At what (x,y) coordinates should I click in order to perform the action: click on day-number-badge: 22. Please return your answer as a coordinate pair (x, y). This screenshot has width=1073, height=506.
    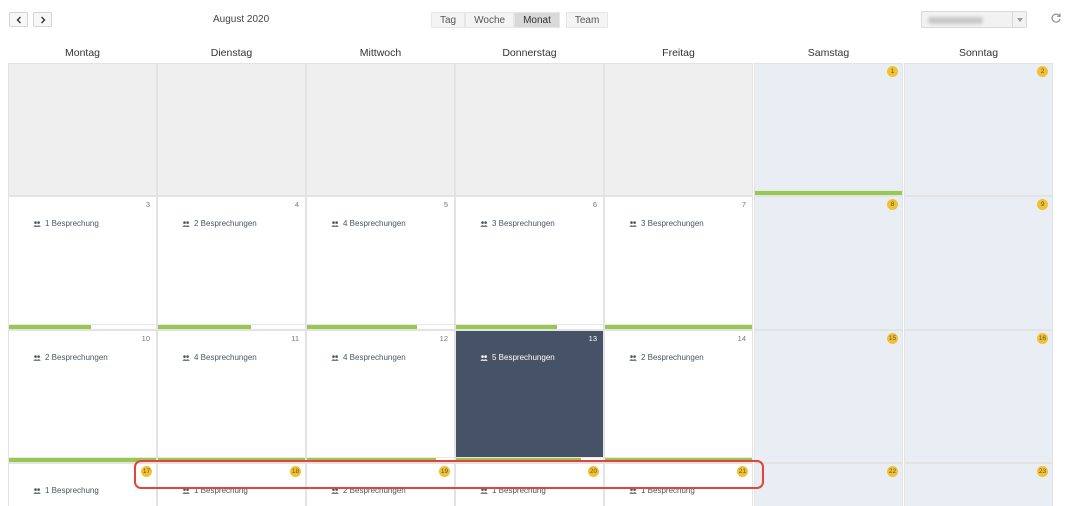
    Looking at the image, I should click on (892, 471).